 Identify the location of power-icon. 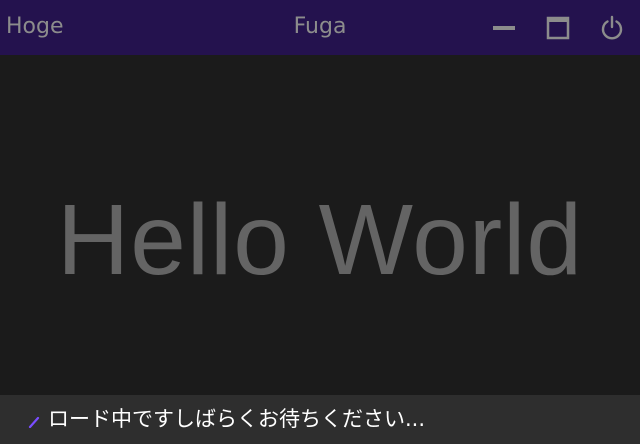
(612, 27).